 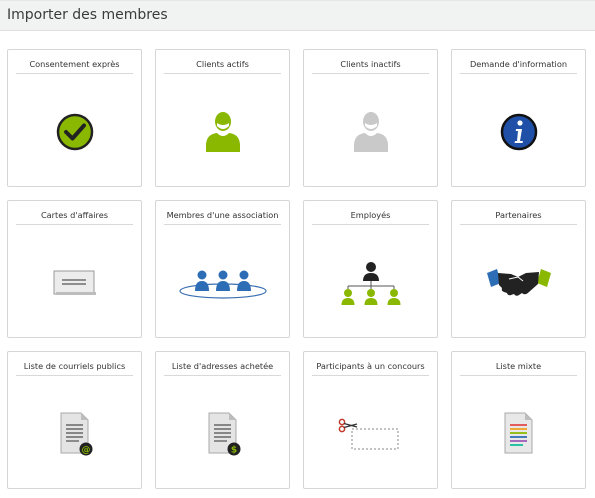 I want to click on card-liste-adresses-achetee: Liste d'adresses achetée $, so click(x=222, y=420).